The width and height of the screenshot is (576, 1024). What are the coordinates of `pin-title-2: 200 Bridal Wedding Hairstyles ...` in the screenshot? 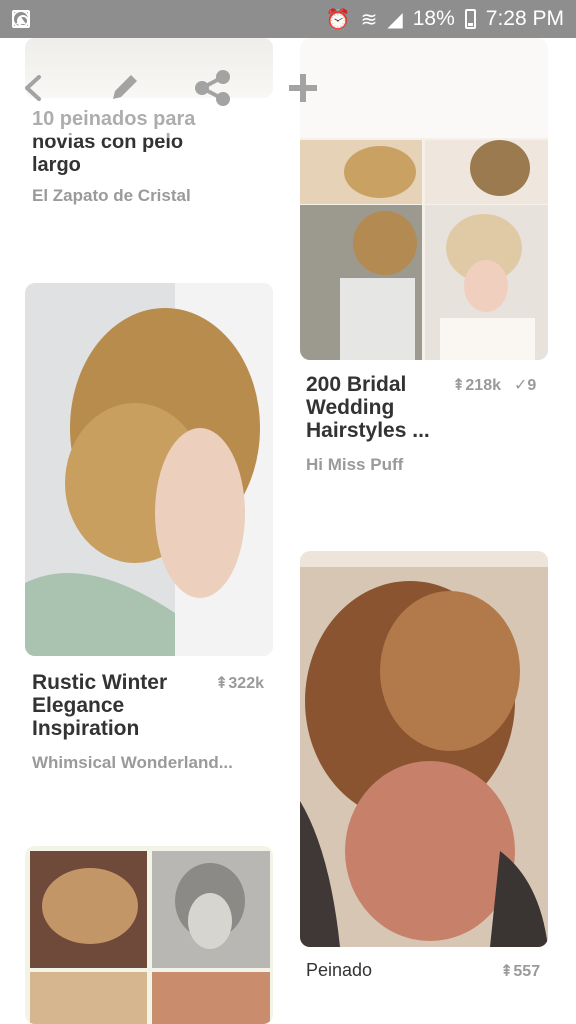 It's located at (368, 407).